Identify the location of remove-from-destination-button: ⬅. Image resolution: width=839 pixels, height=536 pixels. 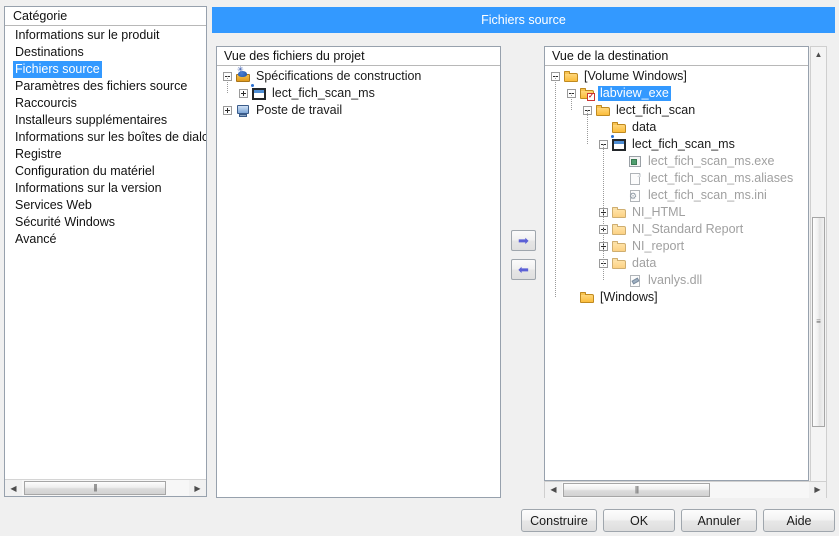
(523, 269).